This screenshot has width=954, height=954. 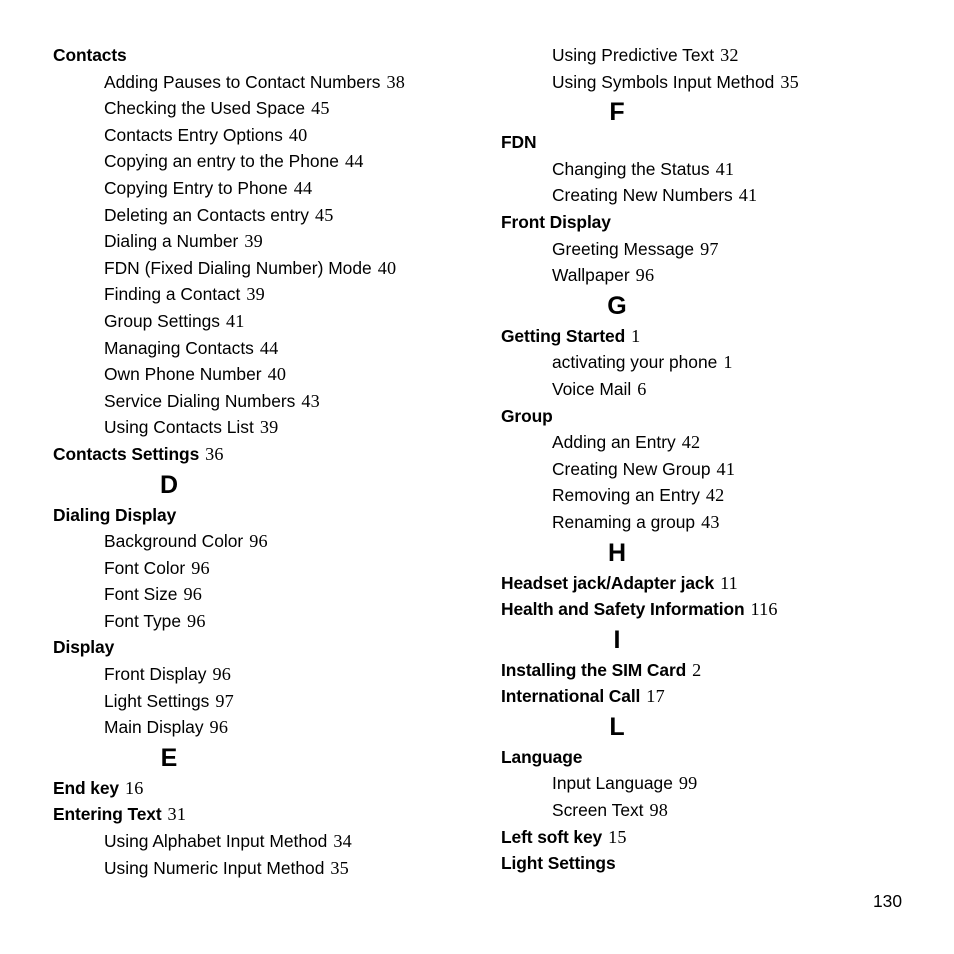 What do you see at coordinates (115, 514) in the screenshot?
I see `index-entry-label: Dialing Display` at bounding box center [115, 514].